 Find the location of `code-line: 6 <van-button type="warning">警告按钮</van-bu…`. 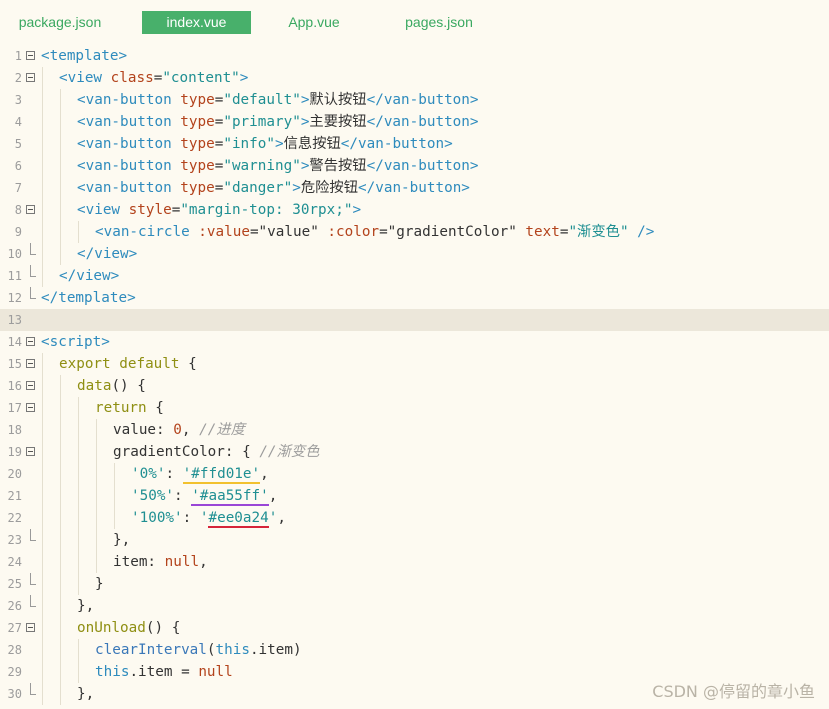

code-line: 6 <van-button type="warning">警告按钮</van-bu… is located at coordinates (414, 166).